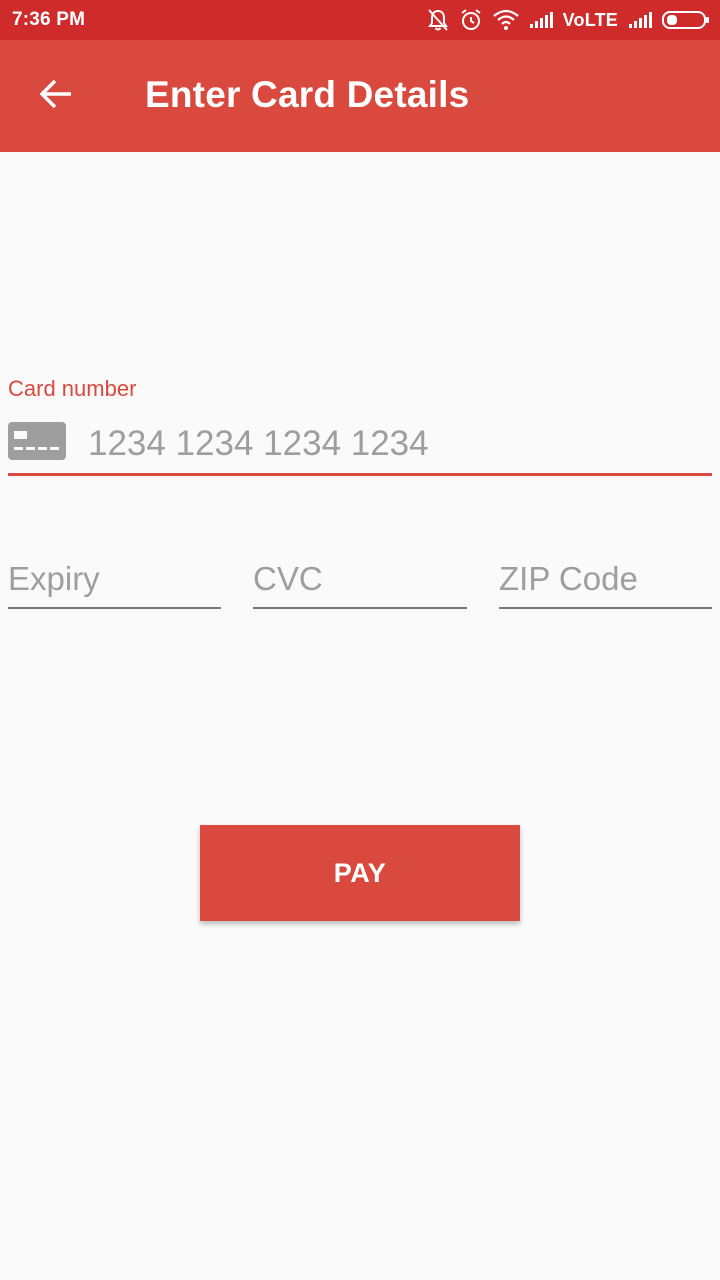 The width and height of the screenshot is (720, 1280). I want to click on battery-icon, so click(686, 20).